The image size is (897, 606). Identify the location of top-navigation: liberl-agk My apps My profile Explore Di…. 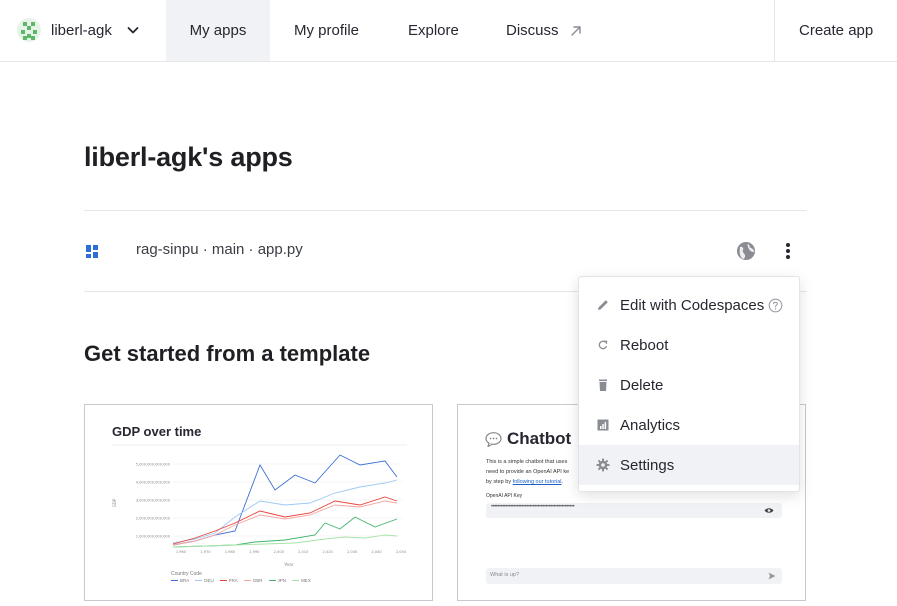
(448, 31).